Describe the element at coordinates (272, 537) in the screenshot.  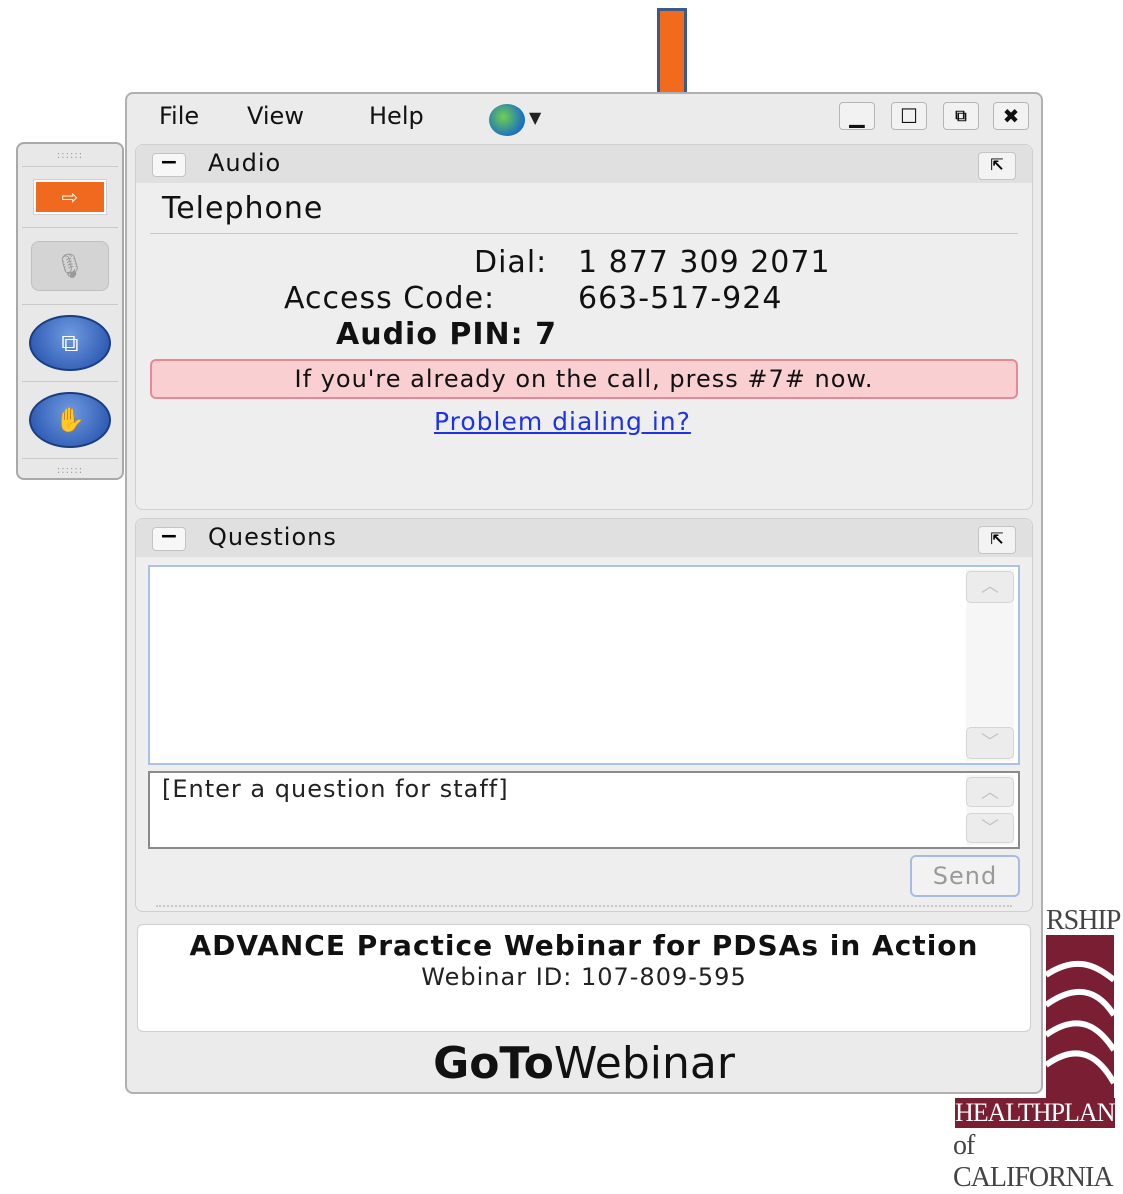
I see `questions-panel-title: Questions` at that location.